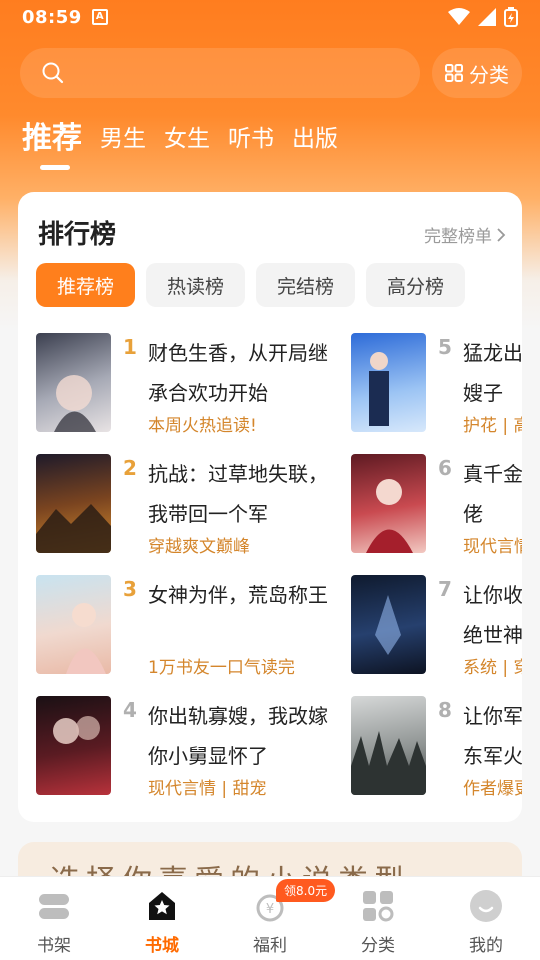 This screenshot has width=540, height=960. I want to click on book-item: 7 让你收破烂，你造出绝世神兵 系统 | 穿越, so click(436, 626).